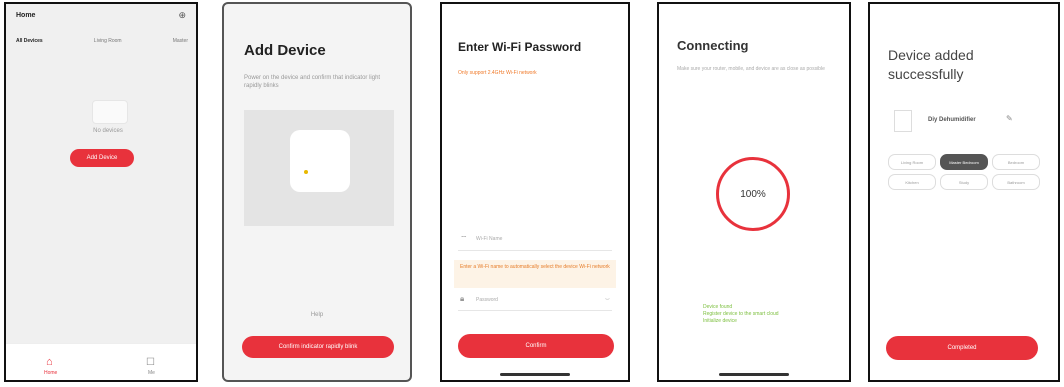 The height and width of the screenshot is (387, 1064). What do you see at coordinates (102, 158) in the screenshot?
I see `add-device-button: Add Device` at bounding box center [102, 158].